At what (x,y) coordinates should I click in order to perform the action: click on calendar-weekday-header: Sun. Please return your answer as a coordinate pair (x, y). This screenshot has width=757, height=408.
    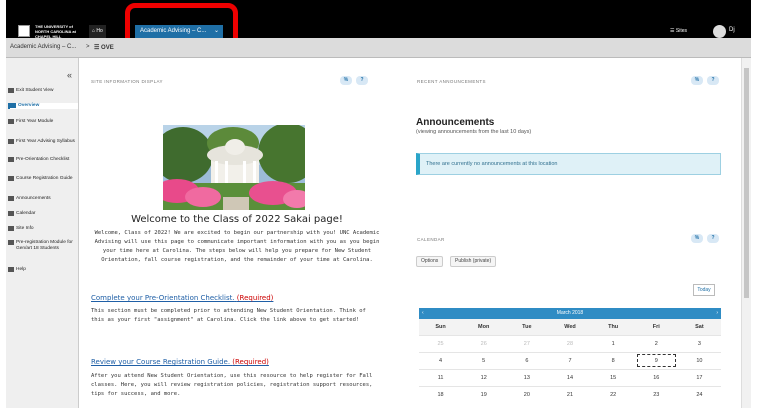
    Looking at the image, I should click on (441, 327).